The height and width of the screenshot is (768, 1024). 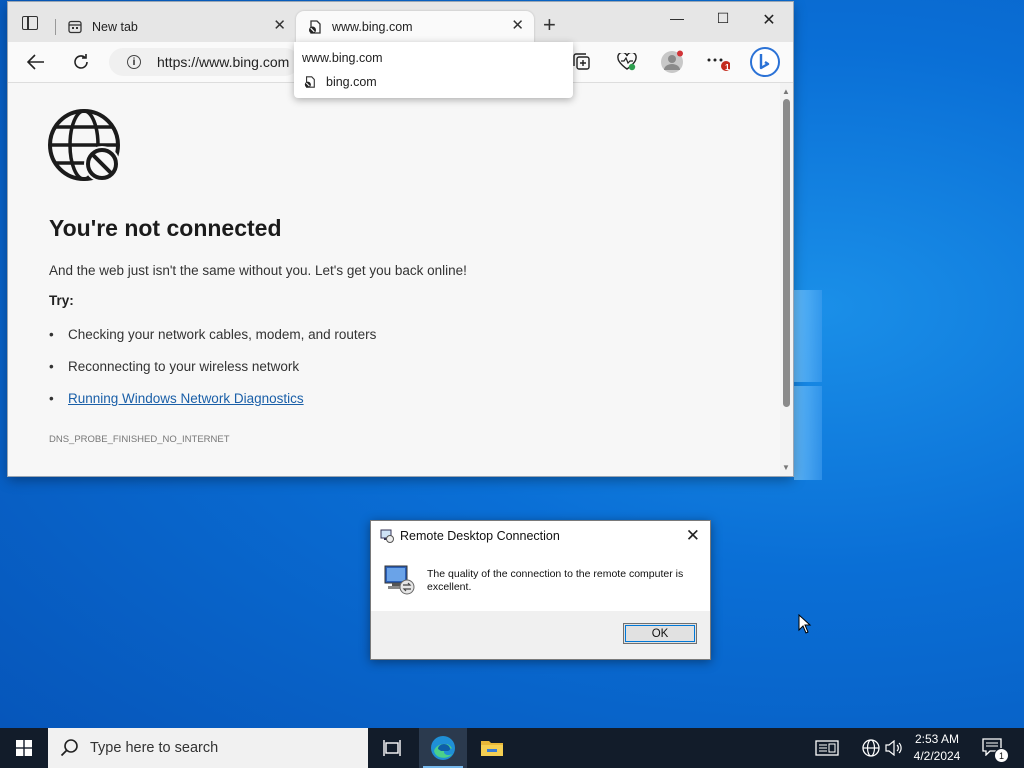 I want to click on tab-actions-icon, so click(x=30, y=23).